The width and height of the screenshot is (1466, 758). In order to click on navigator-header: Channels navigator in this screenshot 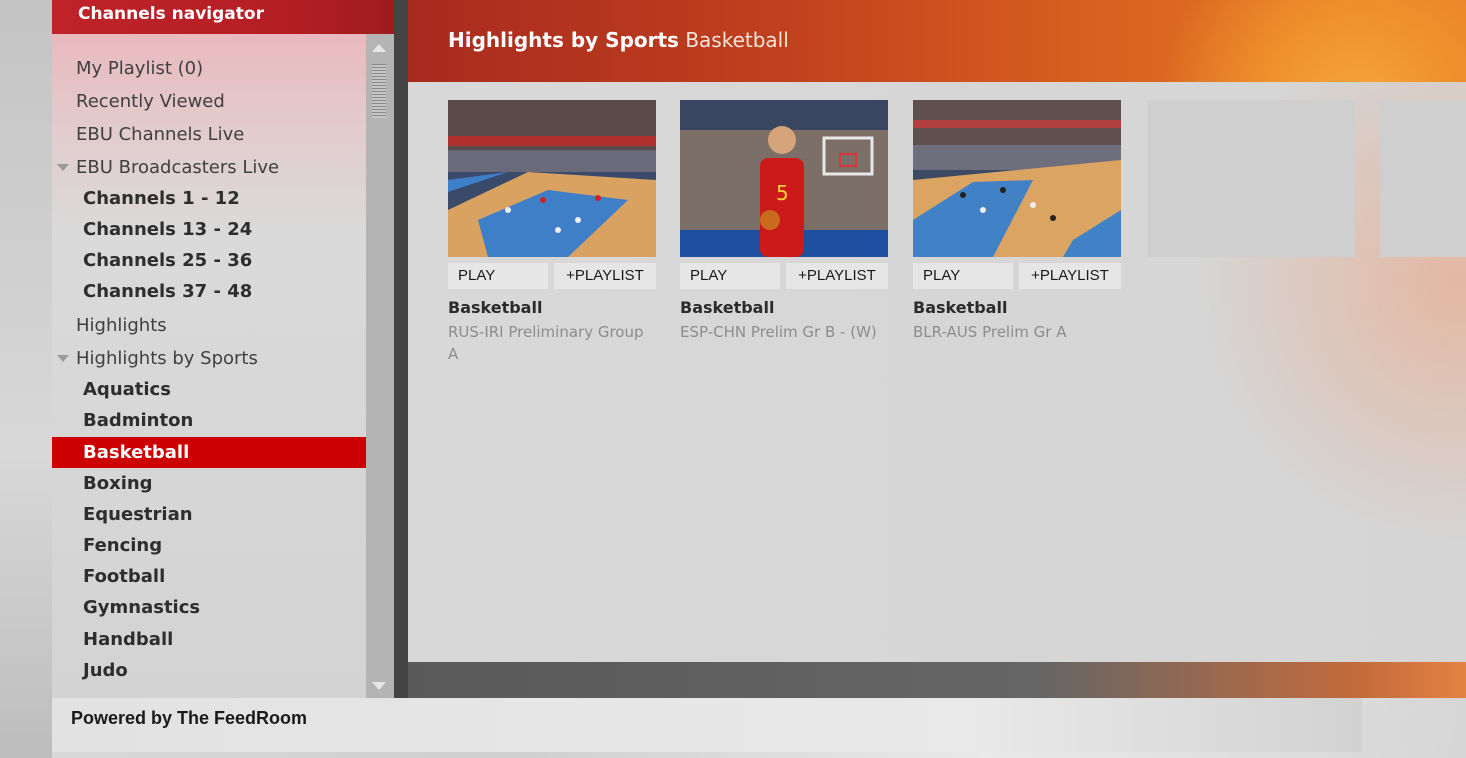, I will do `click(223, 17)`.